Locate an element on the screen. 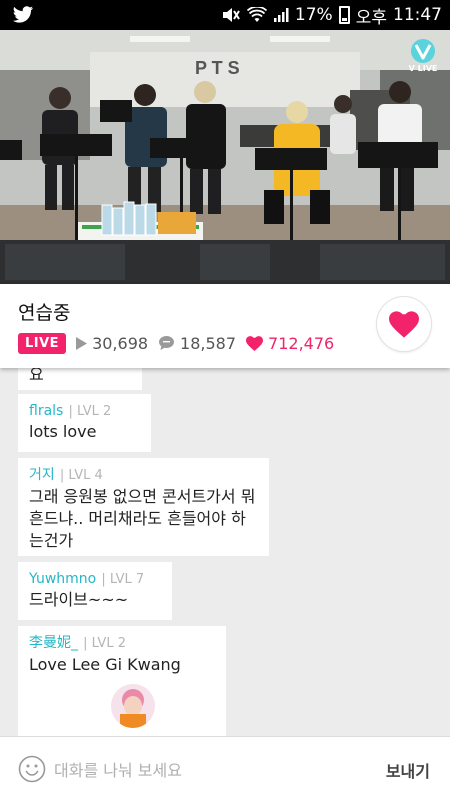  time-period: 오후 is located at coordinates (371, 17).